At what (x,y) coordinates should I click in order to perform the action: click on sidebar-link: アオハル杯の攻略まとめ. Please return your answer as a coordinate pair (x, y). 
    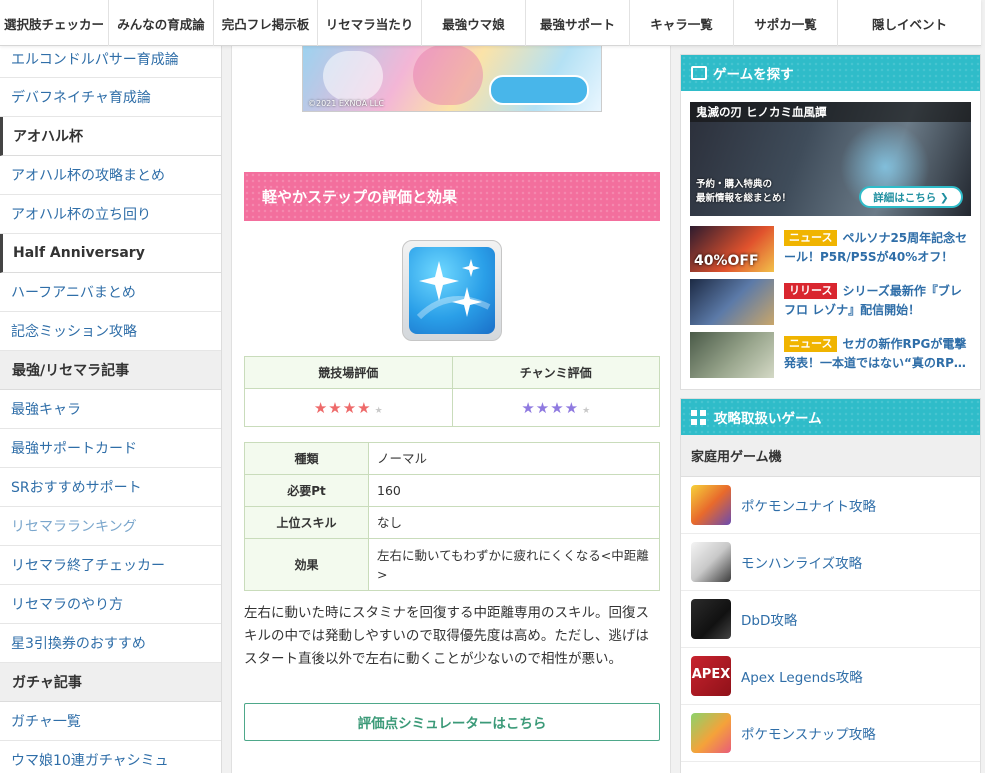
    Looking at the image, I should click on (110, 175).